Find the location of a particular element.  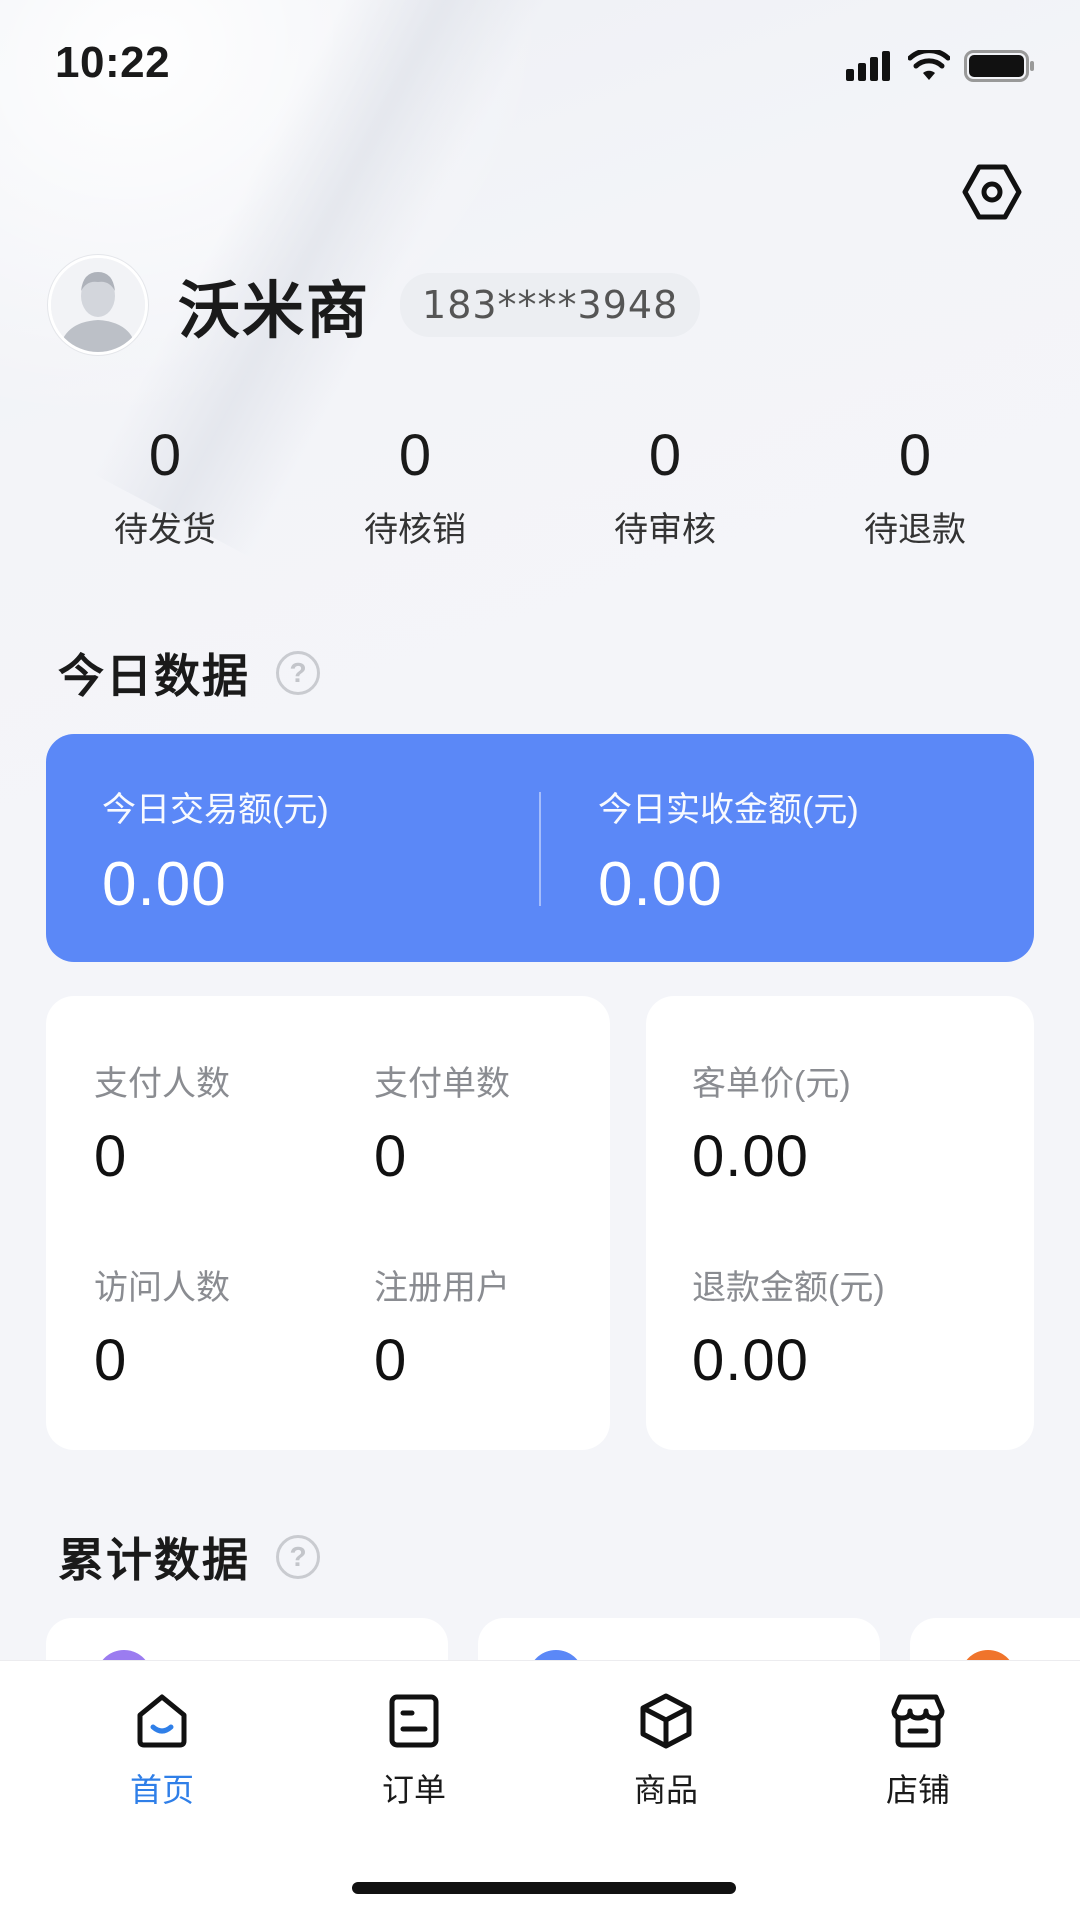

tab-store: 店铺 is located at coordinates (918, 1750).